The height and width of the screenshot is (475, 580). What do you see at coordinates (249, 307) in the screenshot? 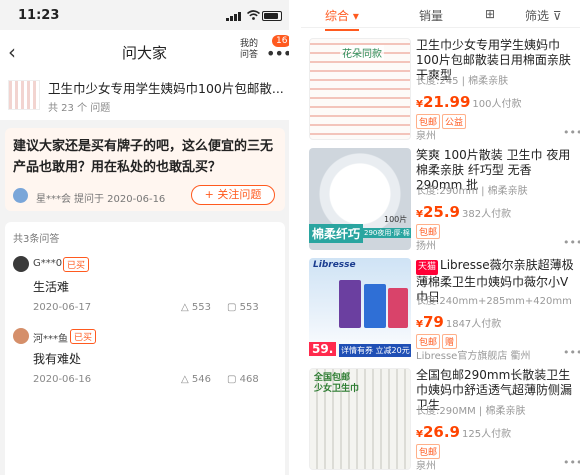
I see `comment-count: 553` at bounding box center [249, 307].